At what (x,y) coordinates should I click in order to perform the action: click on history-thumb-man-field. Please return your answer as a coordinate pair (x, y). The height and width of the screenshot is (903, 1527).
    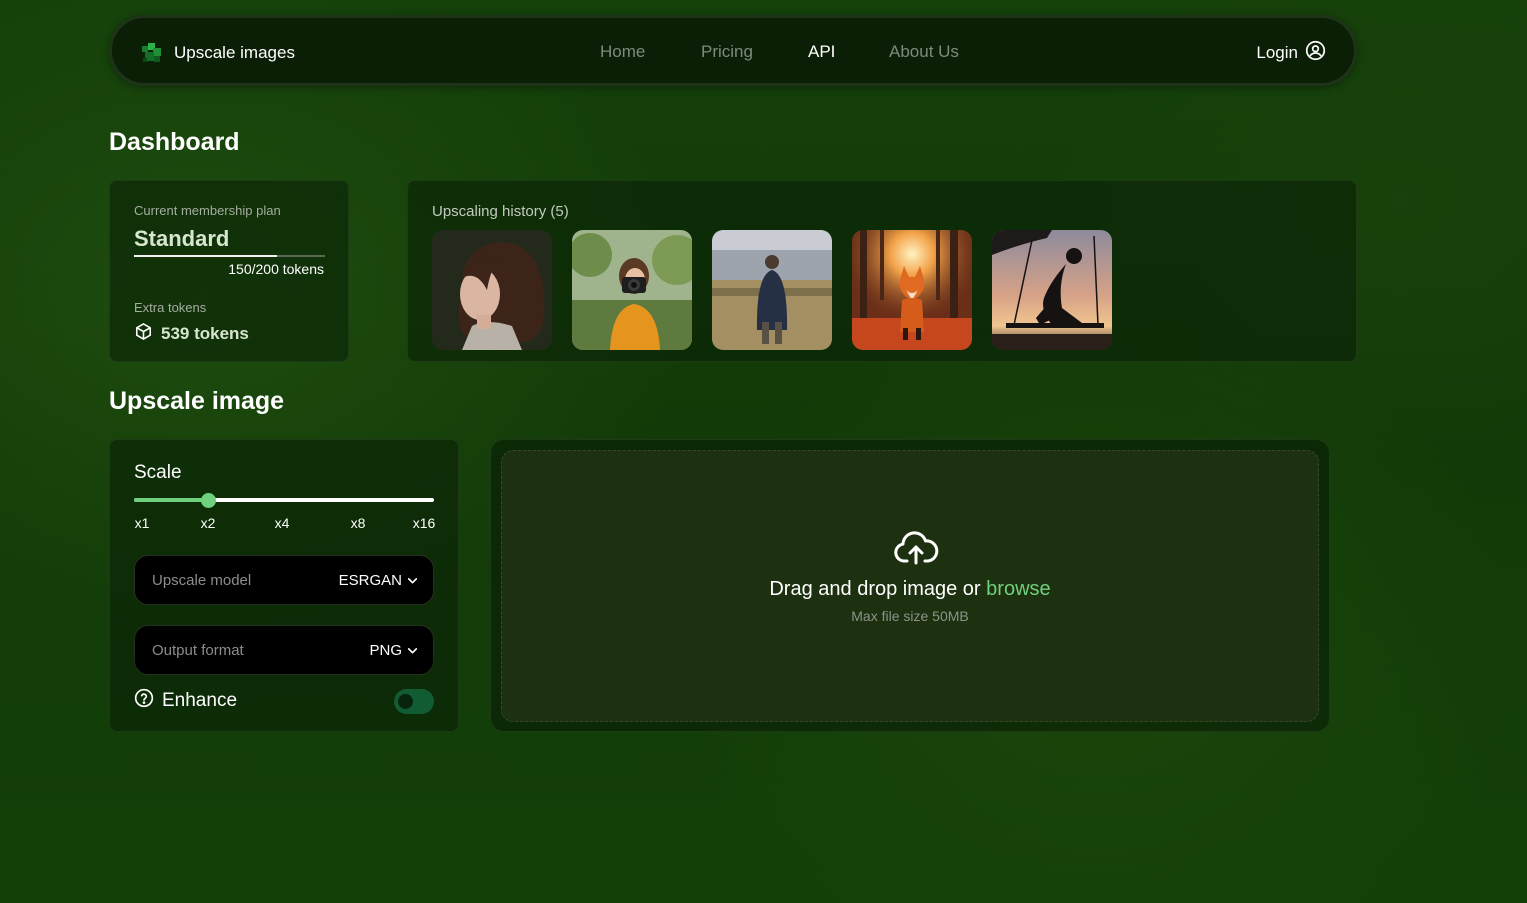
    Looking at the image, I should click on (772, 290).